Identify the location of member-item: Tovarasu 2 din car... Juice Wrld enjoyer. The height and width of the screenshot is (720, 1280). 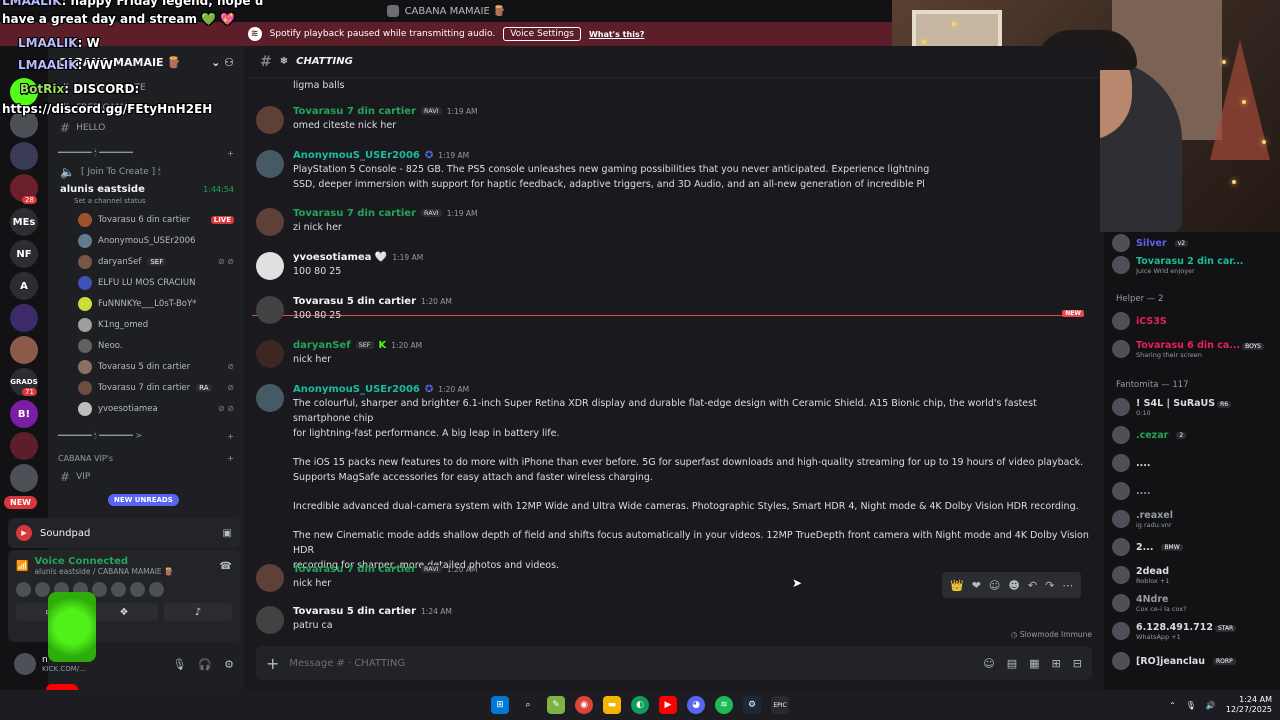
(1196, 265).